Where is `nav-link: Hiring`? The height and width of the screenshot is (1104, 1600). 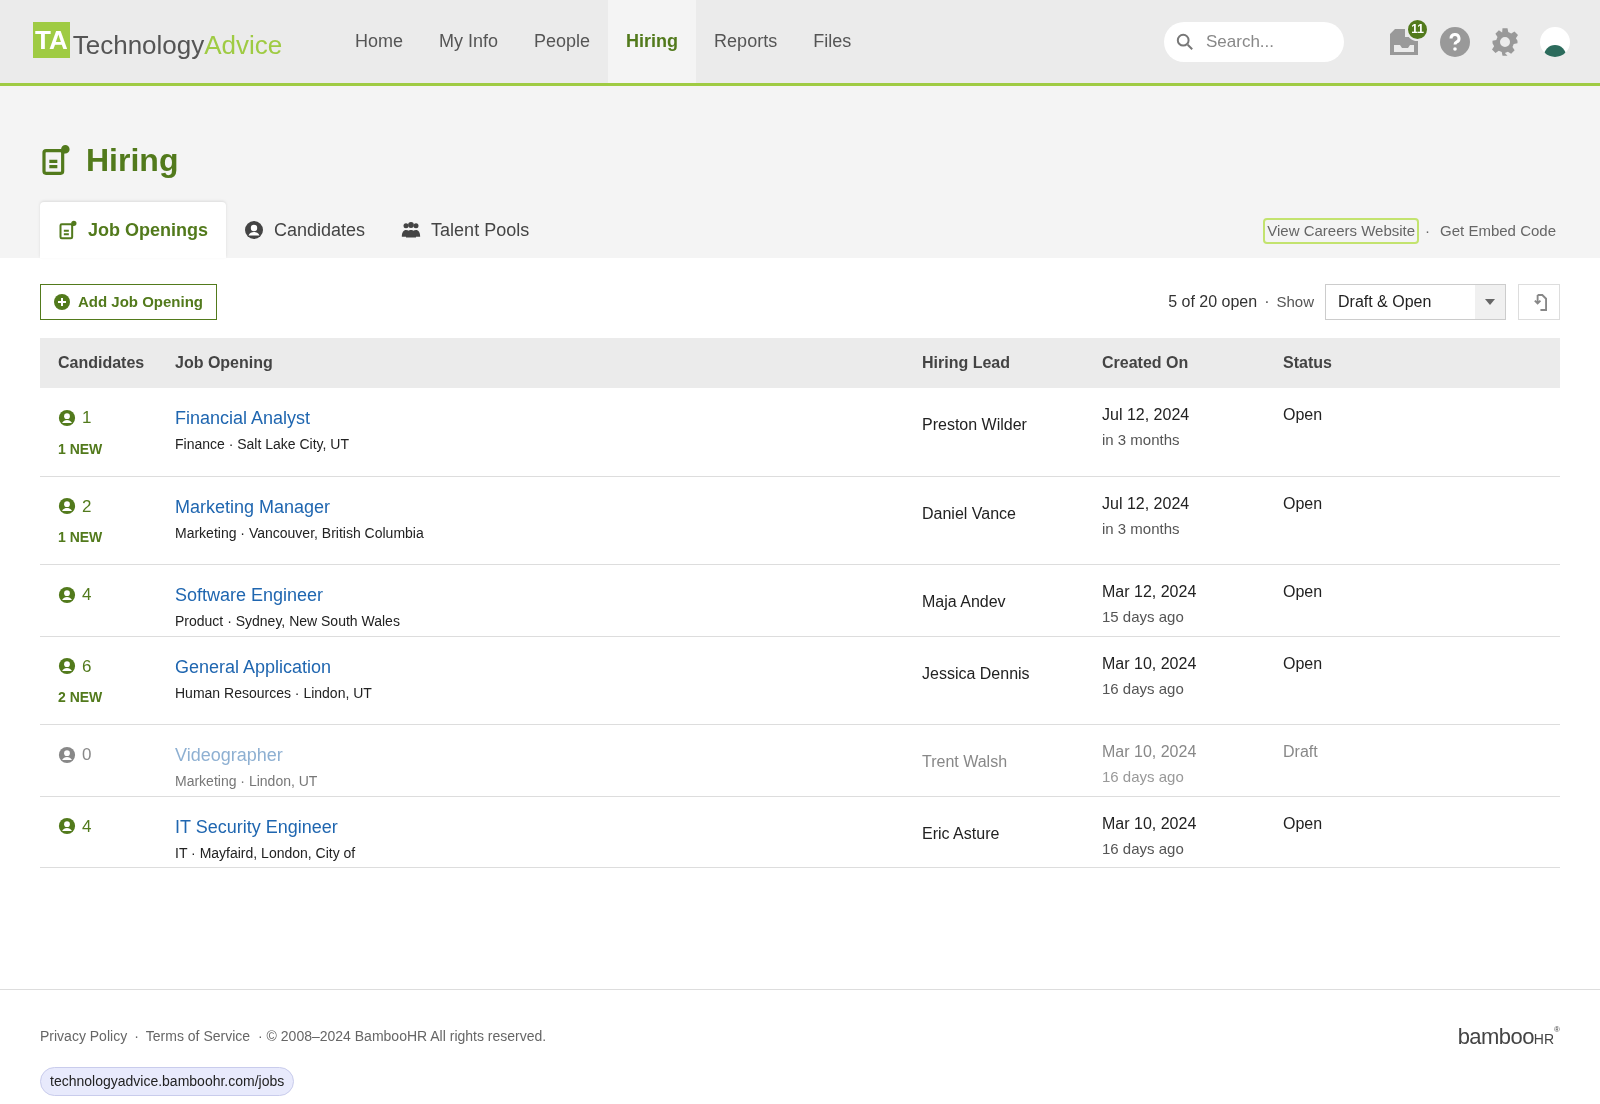
nav-link: Hiring is located at coordinates (652, 41).